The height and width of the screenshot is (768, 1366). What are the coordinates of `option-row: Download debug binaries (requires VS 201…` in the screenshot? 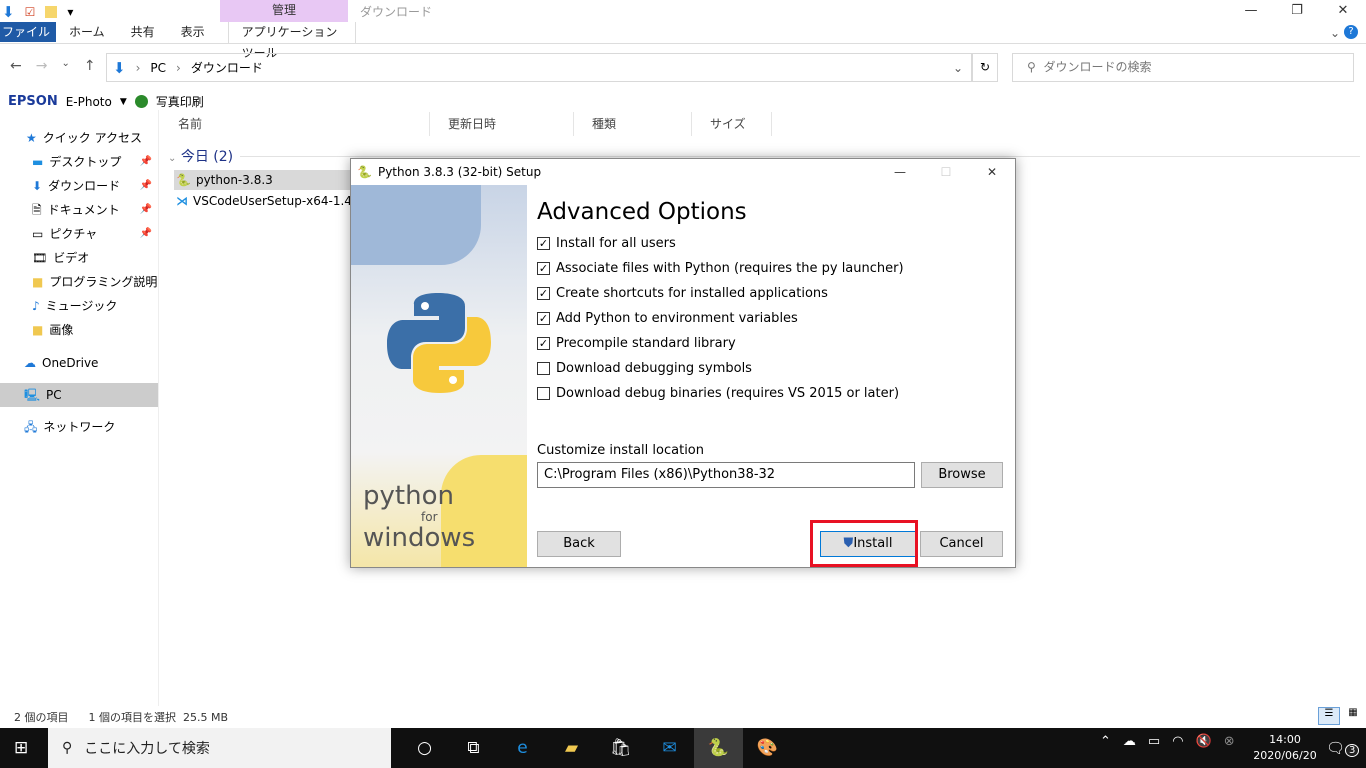 It's located at (720, 393).